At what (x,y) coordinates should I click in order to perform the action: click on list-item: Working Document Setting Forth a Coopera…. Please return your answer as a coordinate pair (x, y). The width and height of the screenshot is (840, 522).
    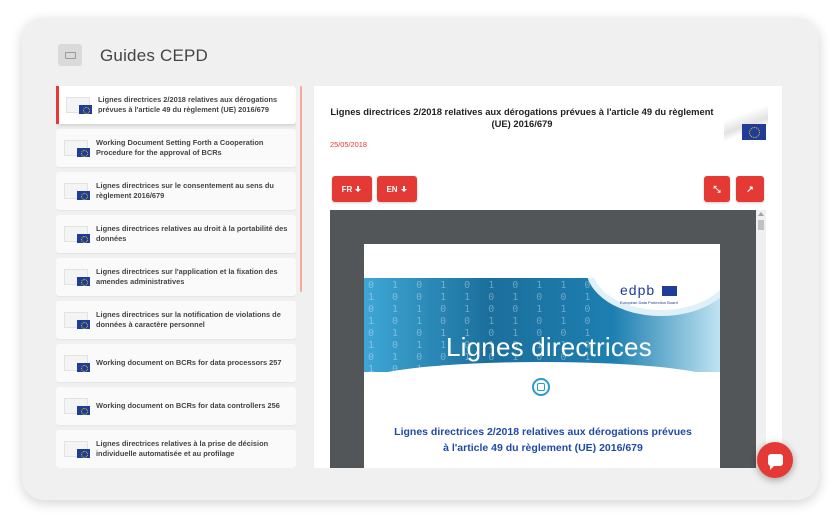
    Looking at the image, I should click on (176, 148).